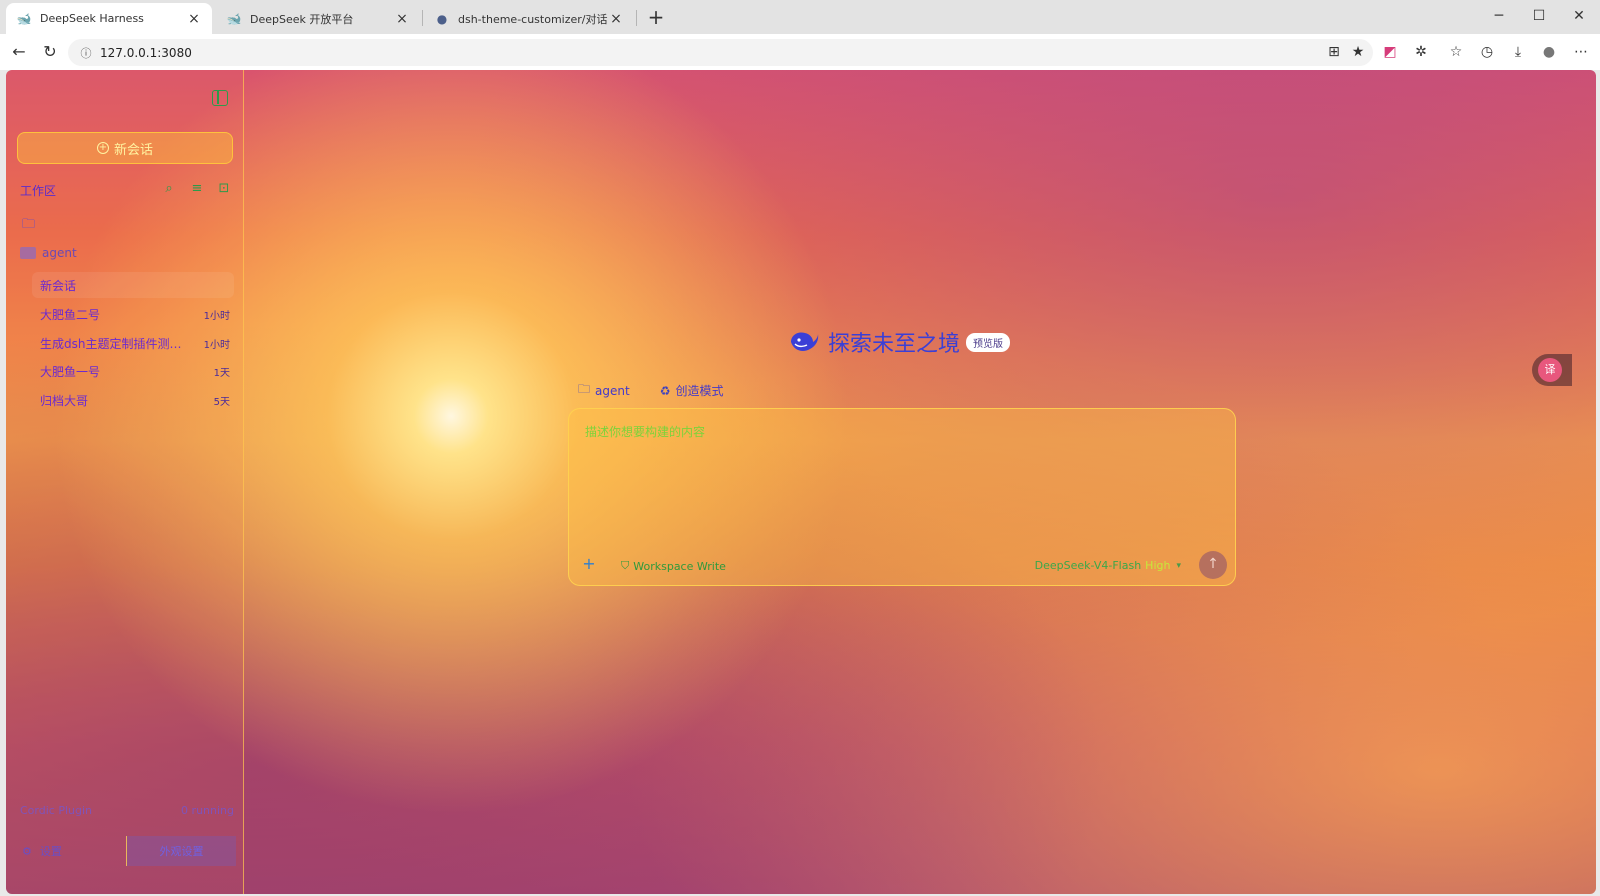  I want to click on tab-title: DeepSeek 开放平台, so click(302, 19).